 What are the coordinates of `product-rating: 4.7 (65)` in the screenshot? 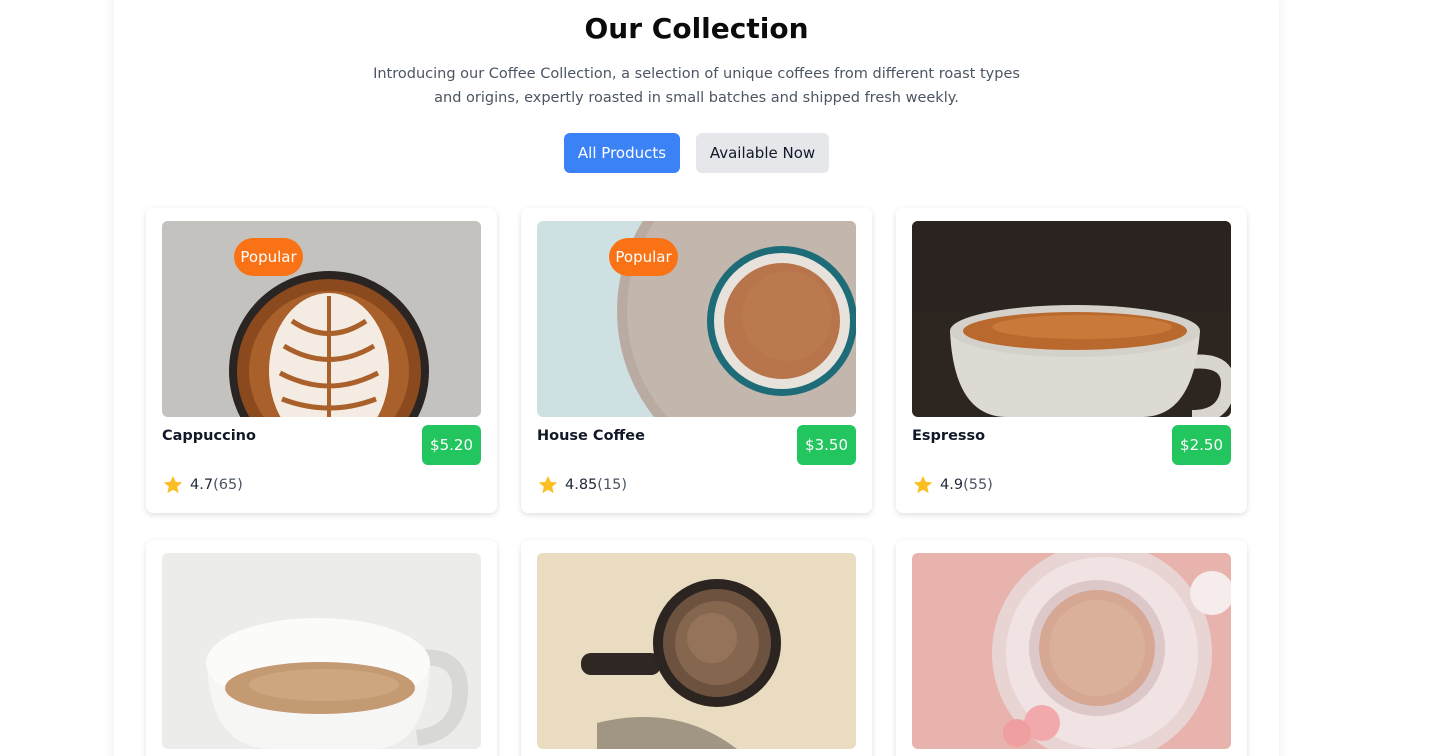 It's located at (202, 485).